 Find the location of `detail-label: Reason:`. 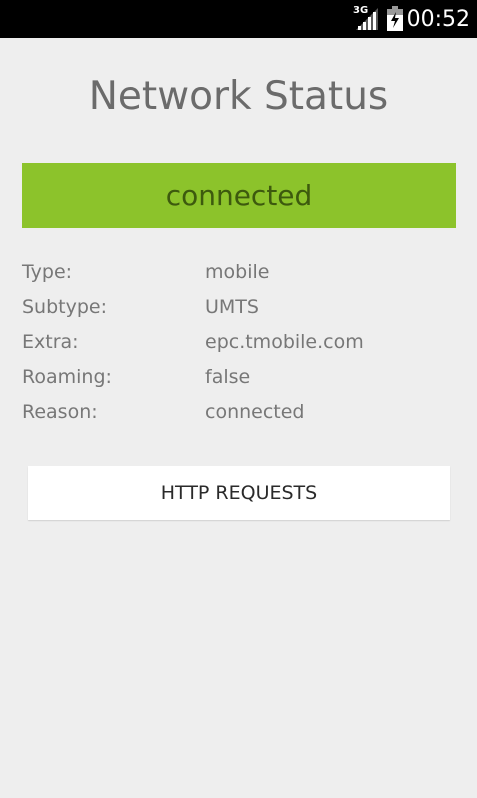

detail-label: Reason: is located at coordinates (60, 412).